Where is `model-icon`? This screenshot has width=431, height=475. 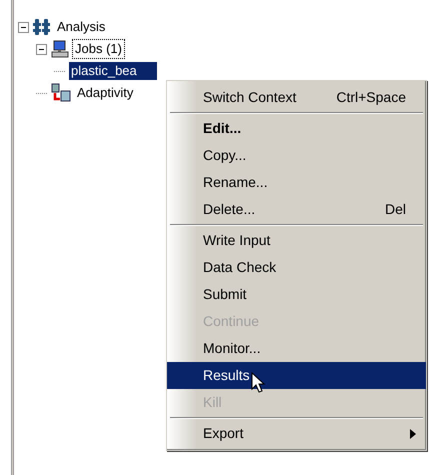 model-icon is located at coordinates (42, 27).